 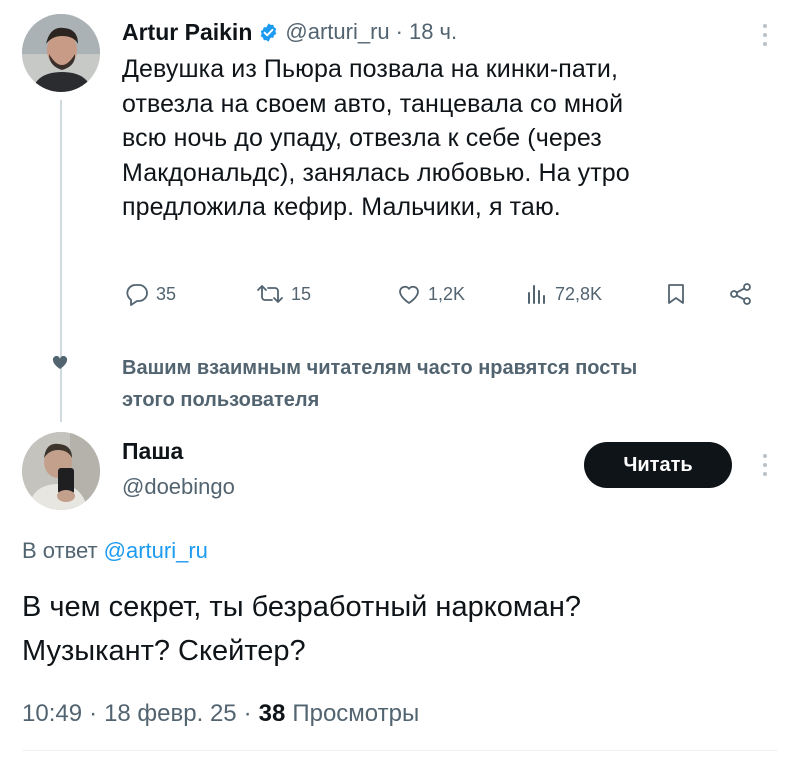 I want to click on tweet-text-line: отвезла на своем авто, танцевала со мной, so click(x=373, y=103).